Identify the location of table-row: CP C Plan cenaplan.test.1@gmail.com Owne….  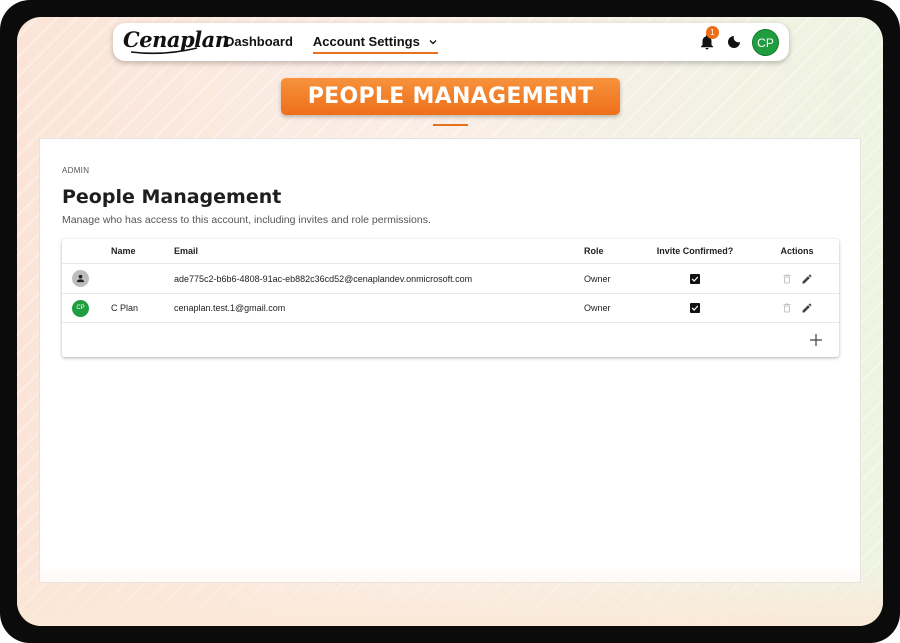
(450, 307).